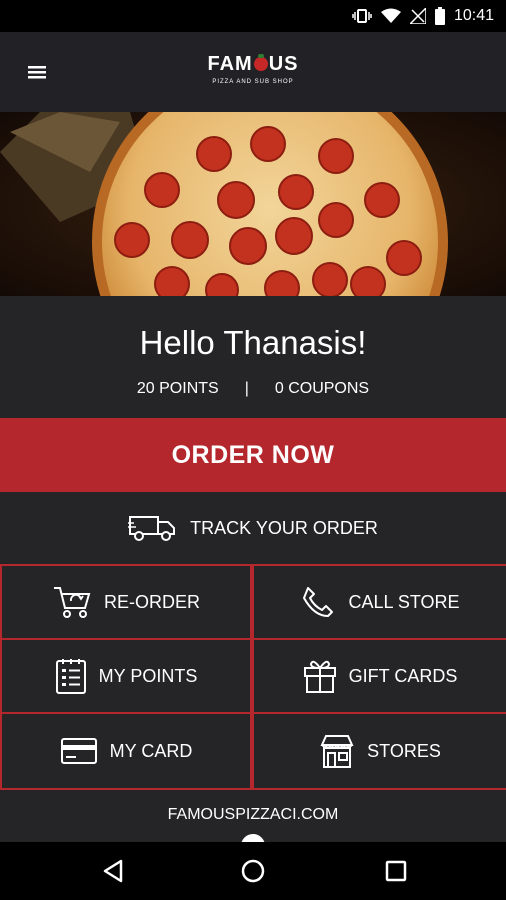 This screenshot has width=506, height=900. What do you see at coordinates (390, 16) in the screenshot?
I see `wifi-icon` at bounding box center [390, 16].